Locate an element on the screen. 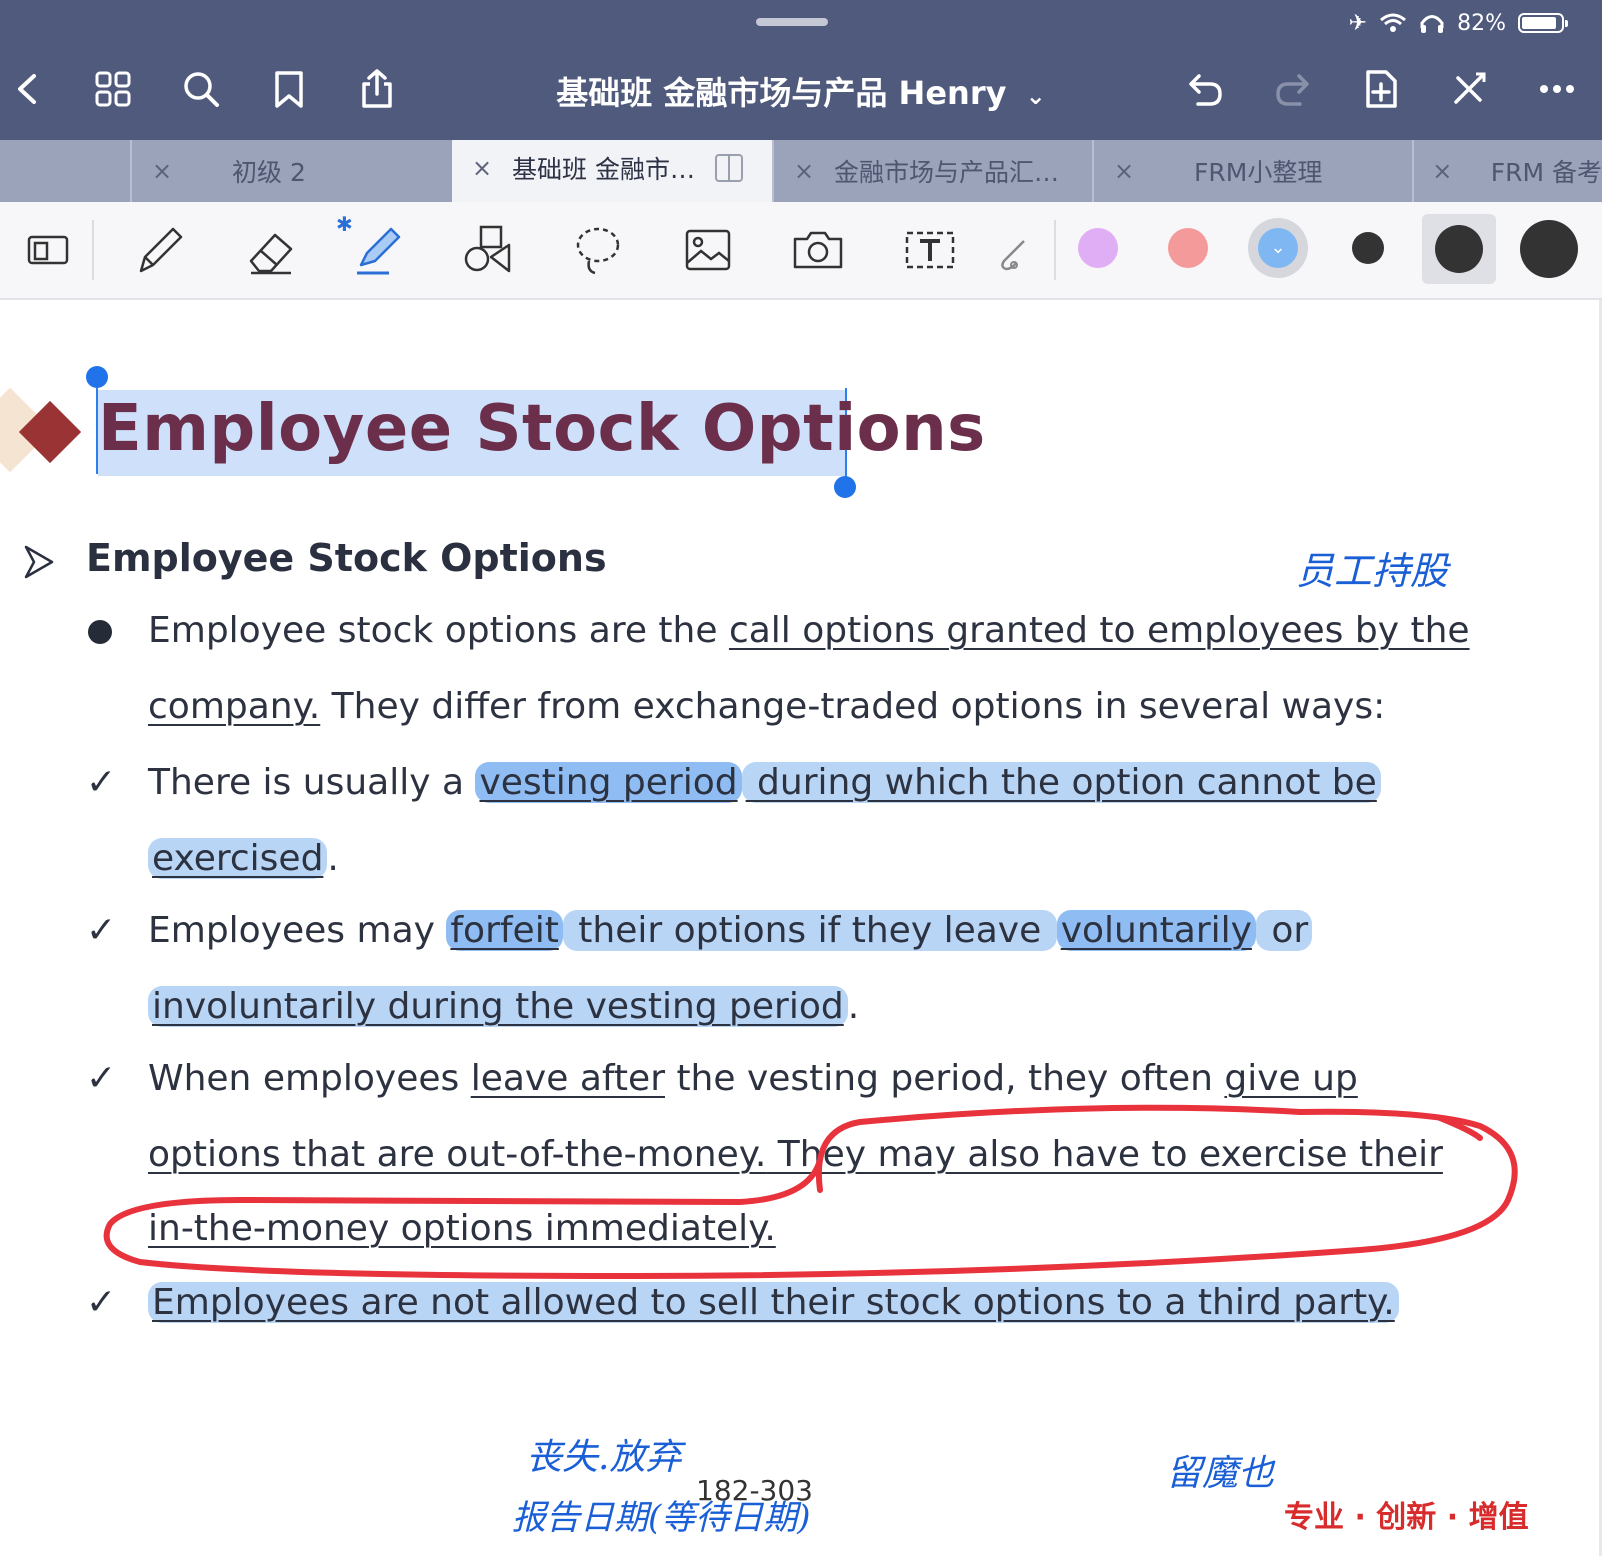 The width and height of the screenshot is (1602, 1556). underlined-text: leave after is located at coordinates (567, 1078).